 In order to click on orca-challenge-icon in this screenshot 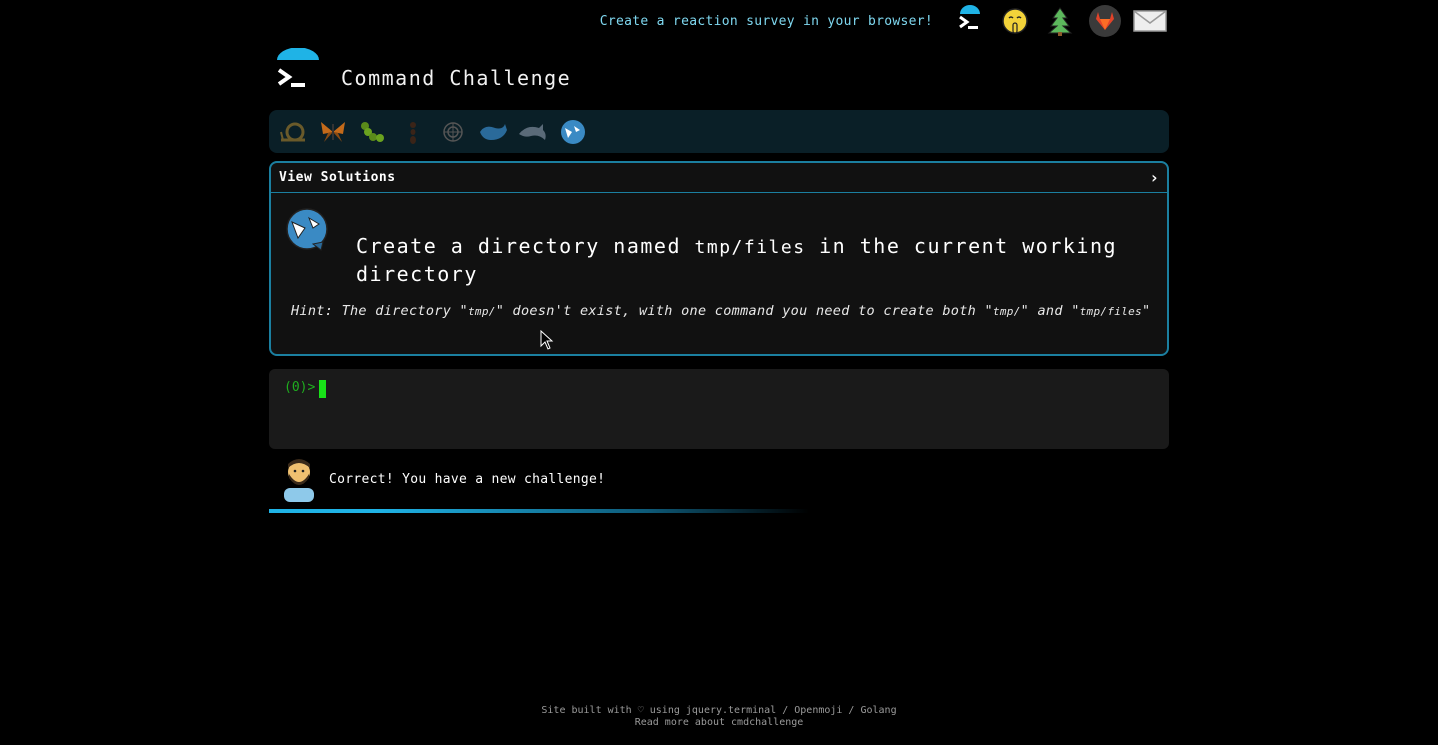, I will do `click(307, 230)`.